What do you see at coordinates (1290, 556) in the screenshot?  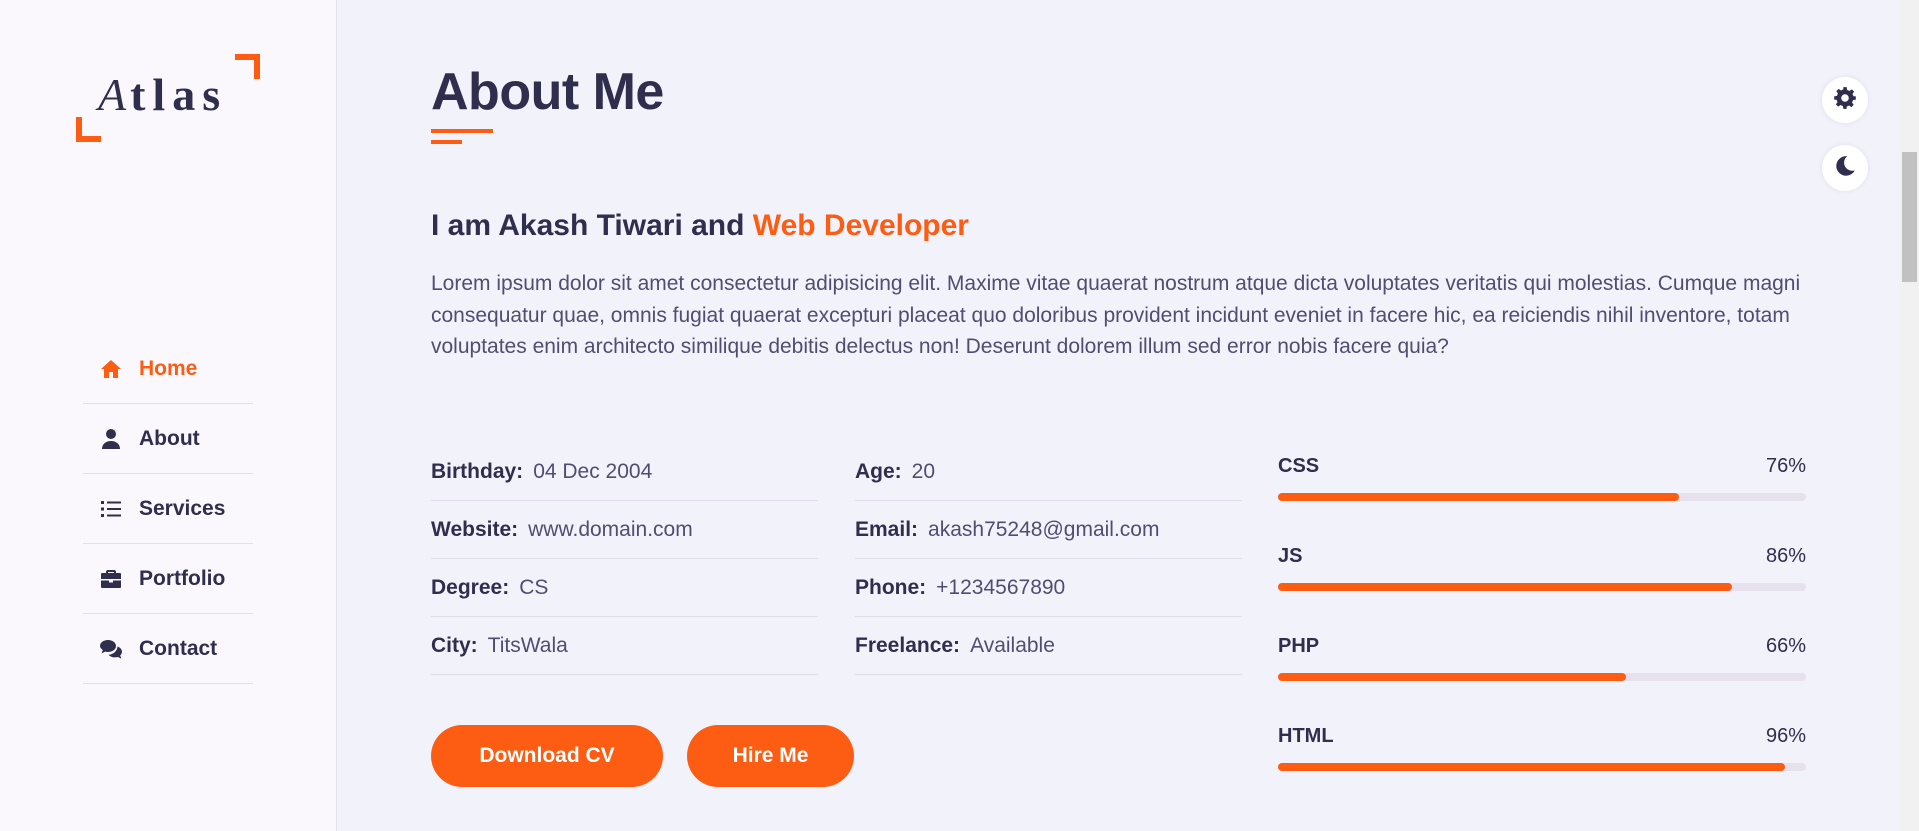 I see `skill-name: JS` at bounding box center [1290, 556].